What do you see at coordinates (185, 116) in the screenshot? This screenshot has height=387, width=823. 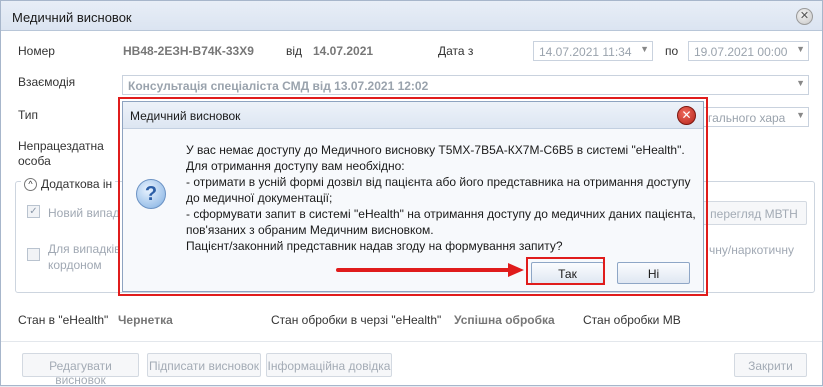 I see `dialog-title: Медичний висновок` at bounding box center [185, 116].